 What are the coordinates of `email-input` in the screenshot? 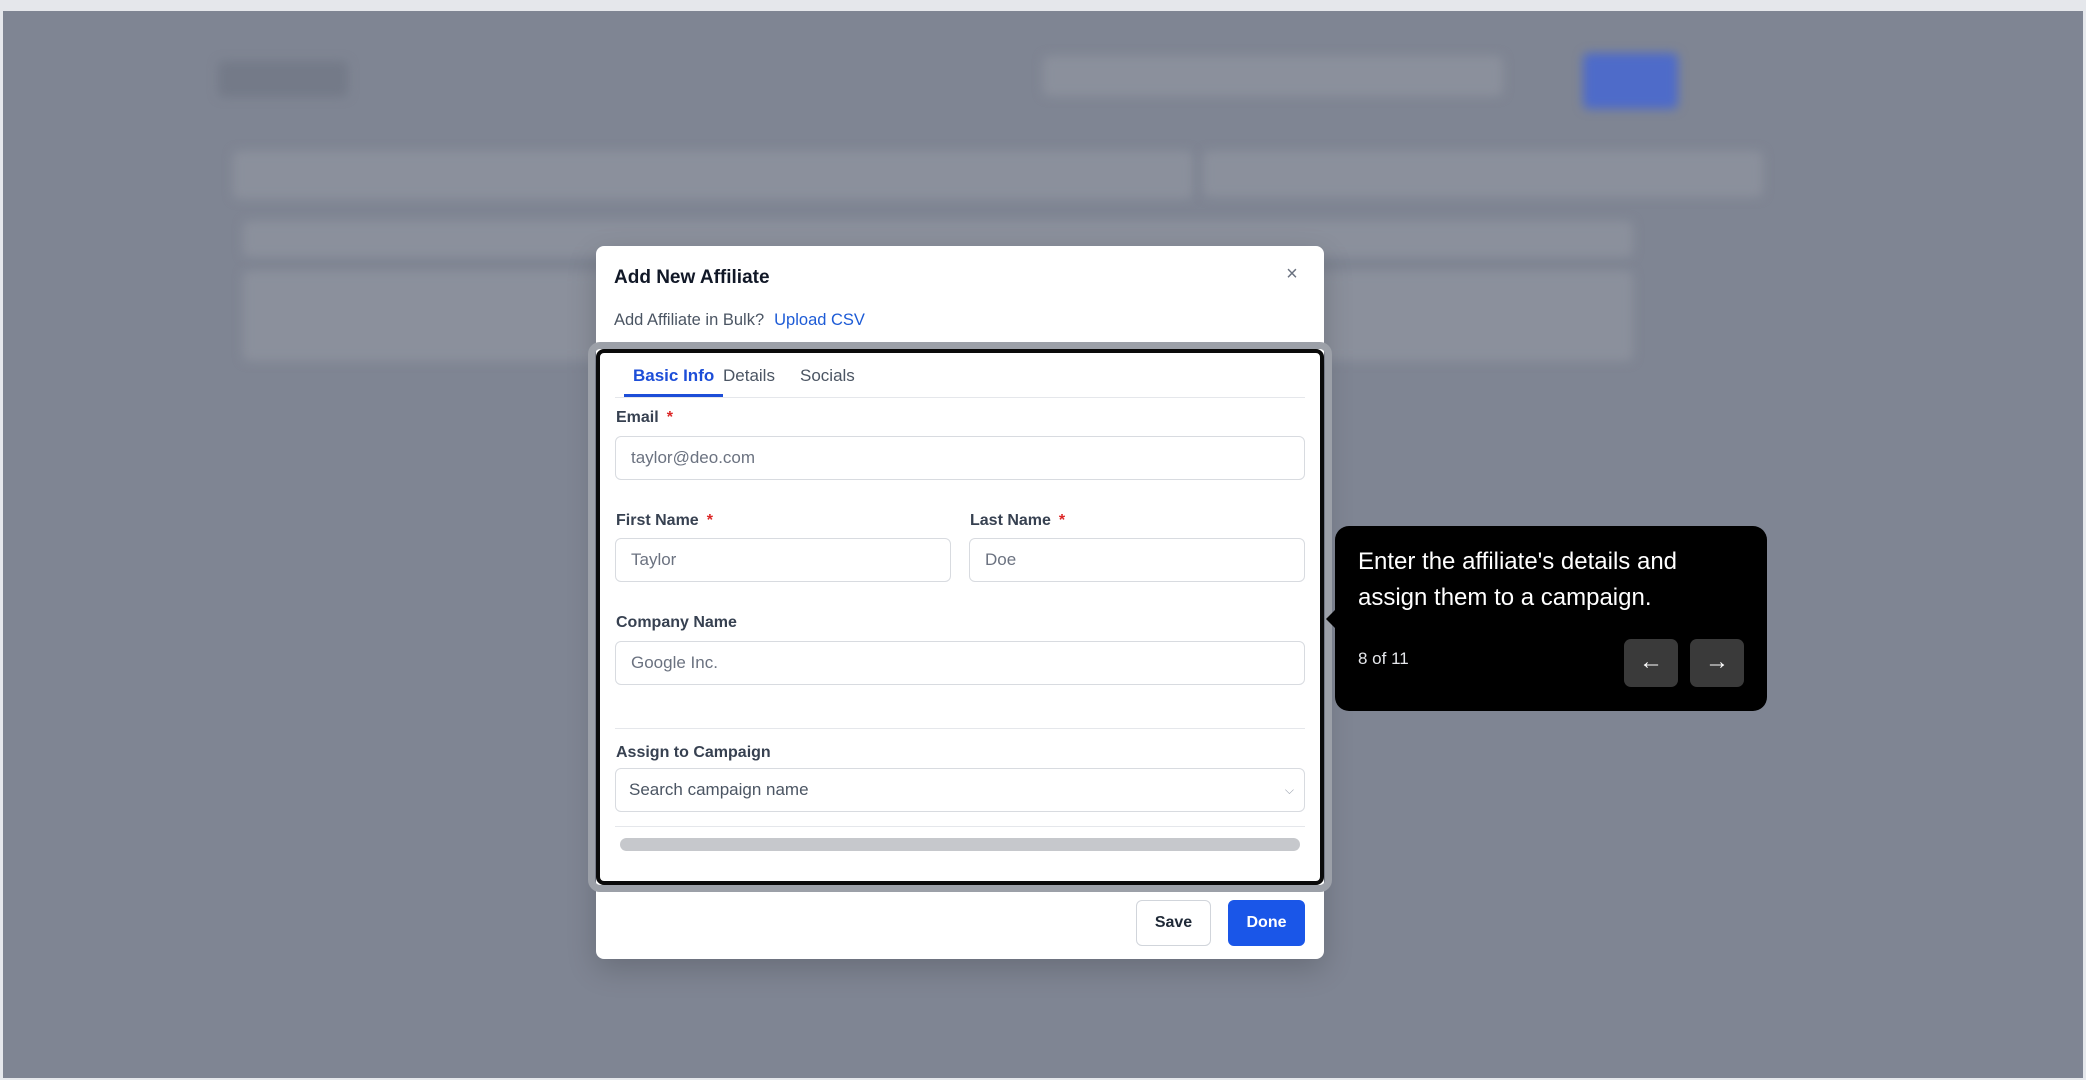 It's located at (960, 458).